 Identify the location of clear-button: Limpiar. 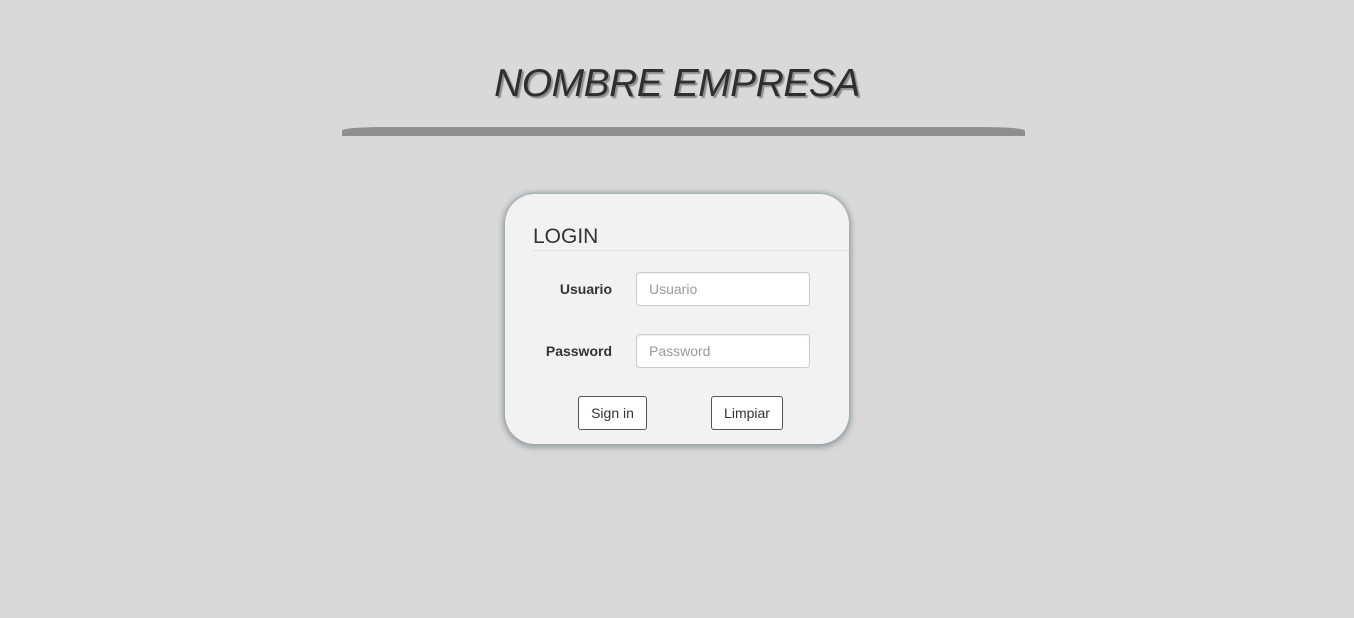
(747, 413).